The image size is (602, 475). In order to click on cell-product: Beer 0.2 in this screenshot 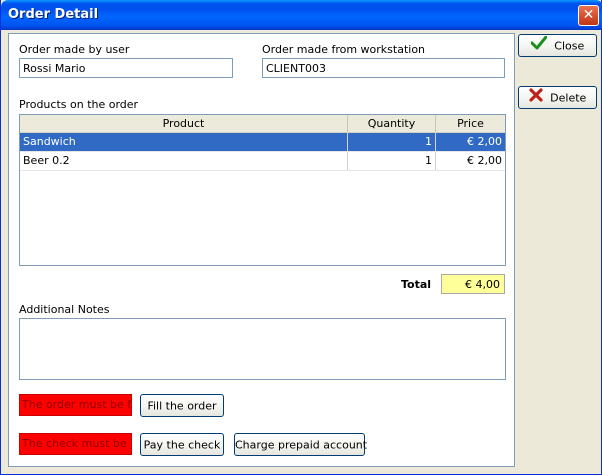, I will do `click(184, 161)`.